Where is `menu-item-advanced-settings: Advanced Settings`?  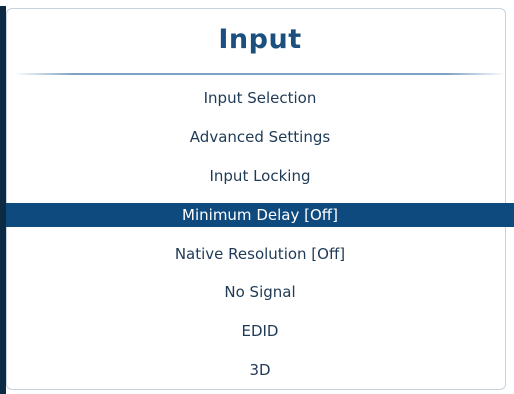
menu-item-advanced-settings: Advanced Settings is located at coordinates (260, 137).